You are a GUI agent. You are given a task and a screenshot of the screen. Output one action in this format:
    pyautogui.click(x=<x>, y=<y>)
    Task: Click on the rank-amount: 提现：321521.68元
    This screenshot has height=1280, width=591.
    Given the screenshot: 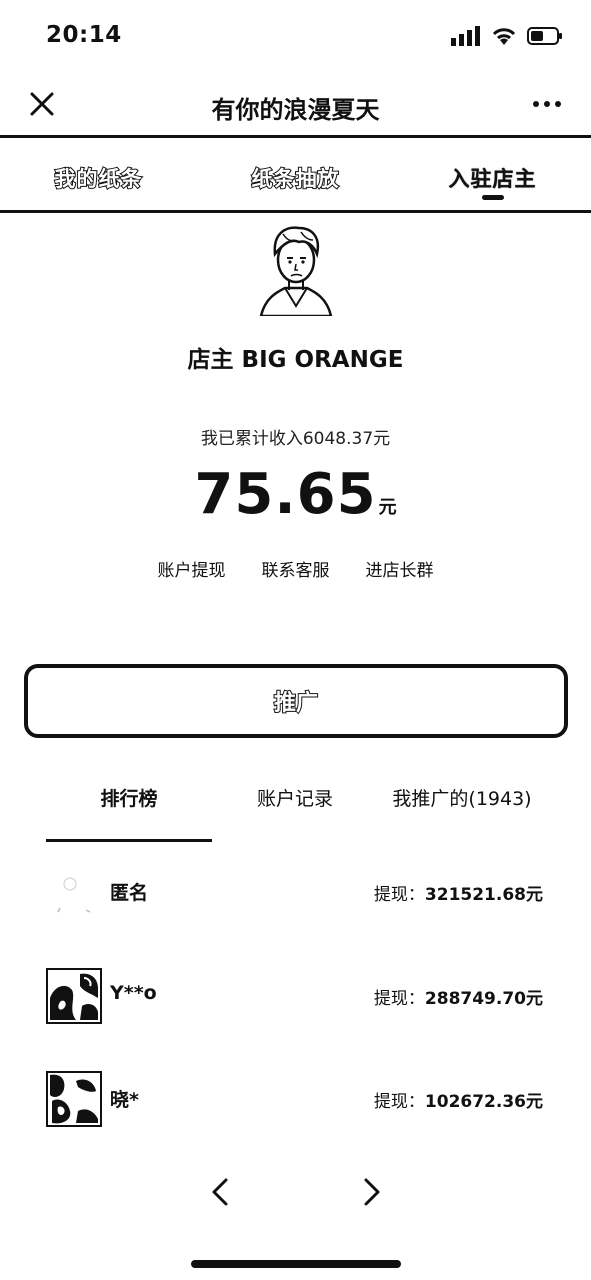 What is the action you would take?
    pyautogui.click(x=458, y=892)
    